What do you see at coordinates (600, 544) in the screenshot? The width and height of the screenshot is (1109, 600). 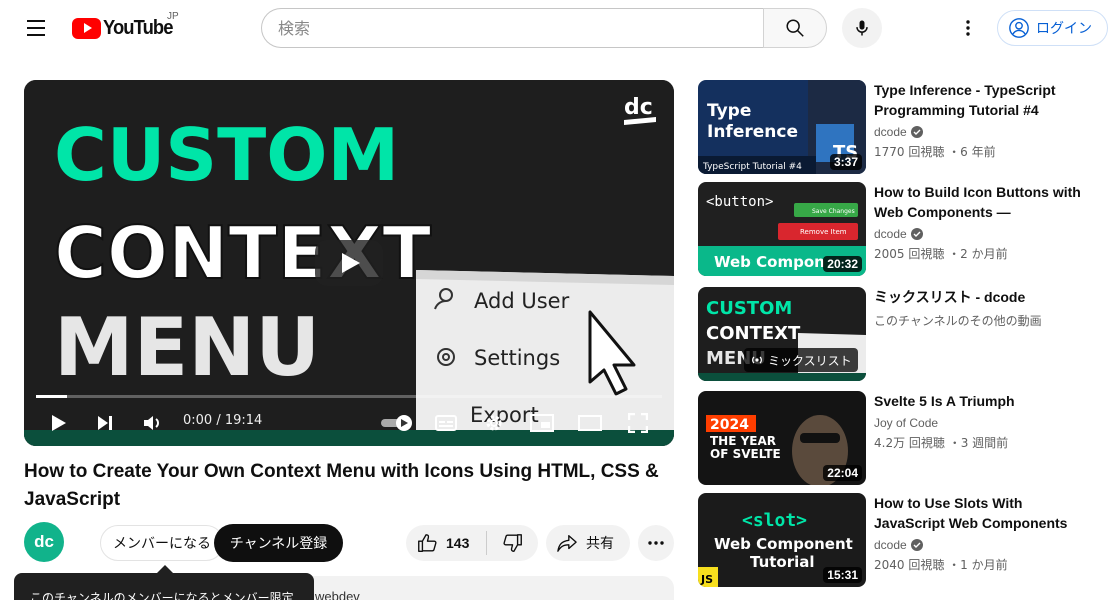 I see `share-label: 共有` at bounding box center [600, 544].